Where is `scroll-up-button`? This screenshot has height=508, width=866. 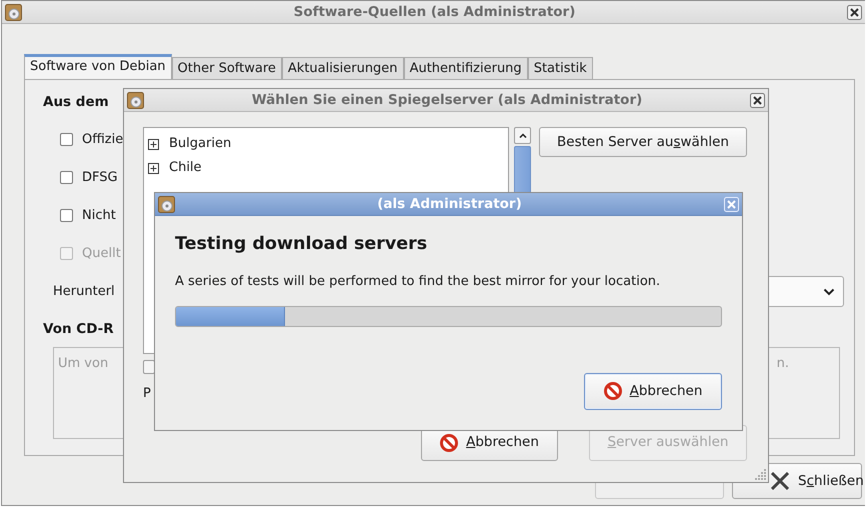 scroll-up-button is located at coordinates (522, 135).